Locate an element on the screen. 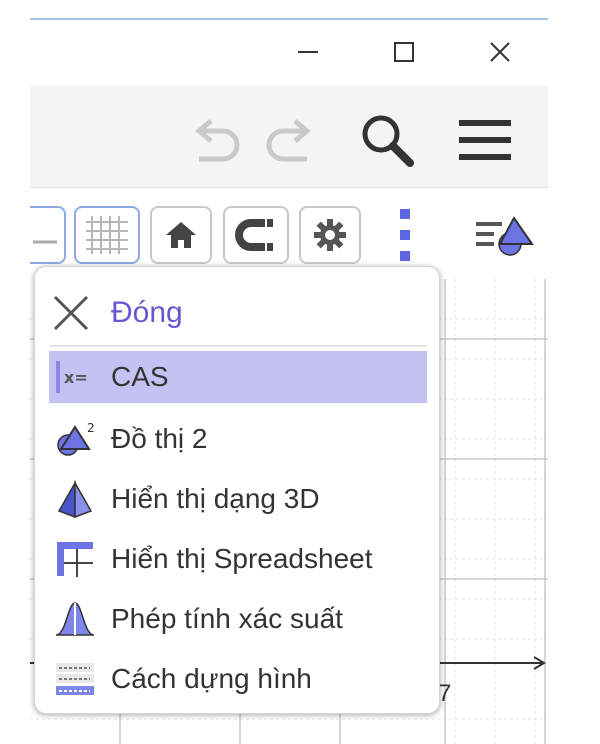 The image size is (600, 744). menu-item-cas: x= CAS is located at coordinates (238, 377).